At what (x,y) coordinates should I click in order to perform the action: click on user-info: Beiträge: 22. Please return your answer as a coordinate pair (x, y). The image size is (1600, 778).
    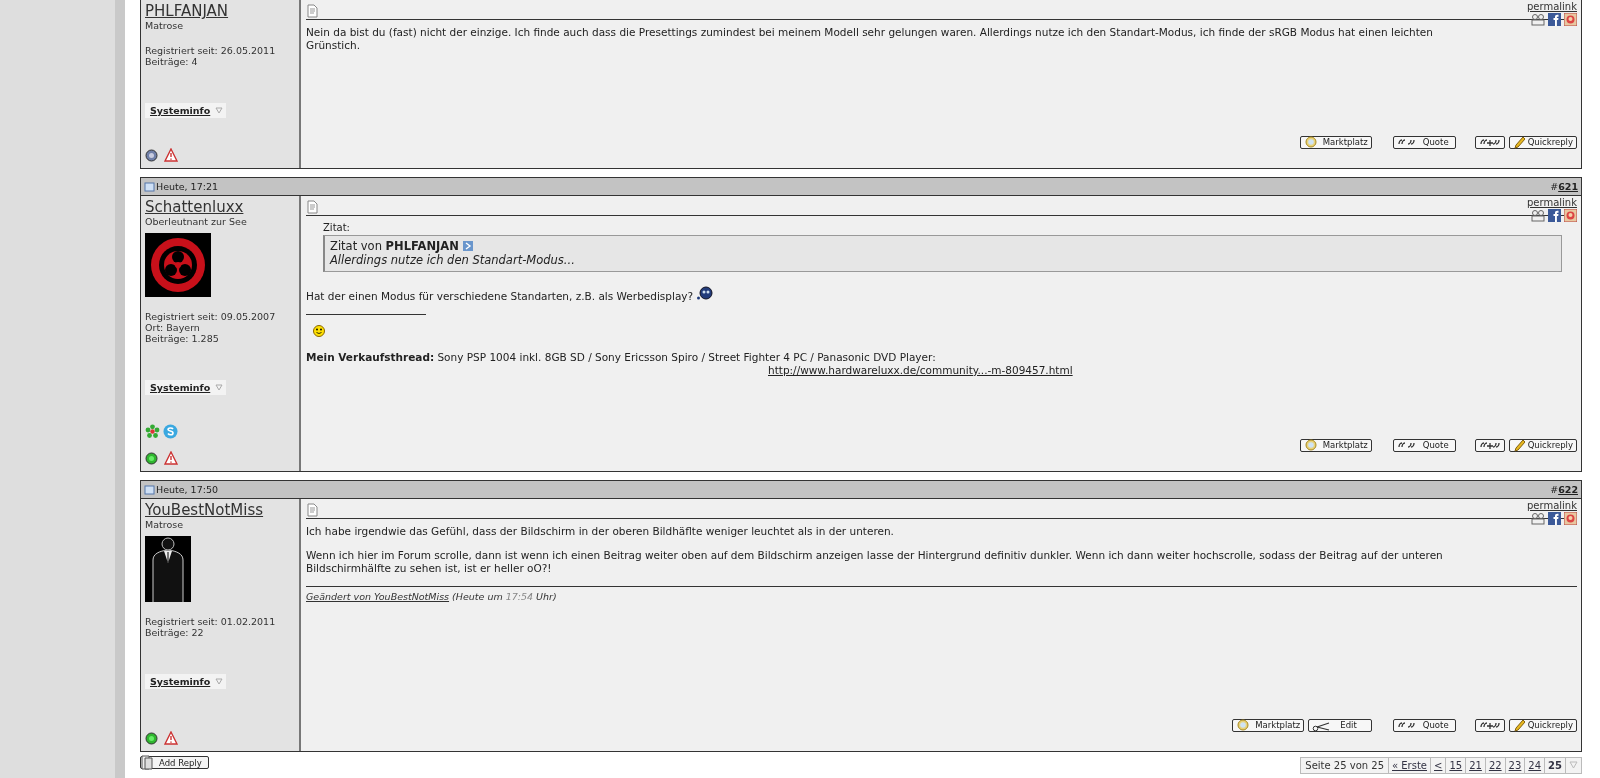
    Looking at the image, I should click on (175, 632).